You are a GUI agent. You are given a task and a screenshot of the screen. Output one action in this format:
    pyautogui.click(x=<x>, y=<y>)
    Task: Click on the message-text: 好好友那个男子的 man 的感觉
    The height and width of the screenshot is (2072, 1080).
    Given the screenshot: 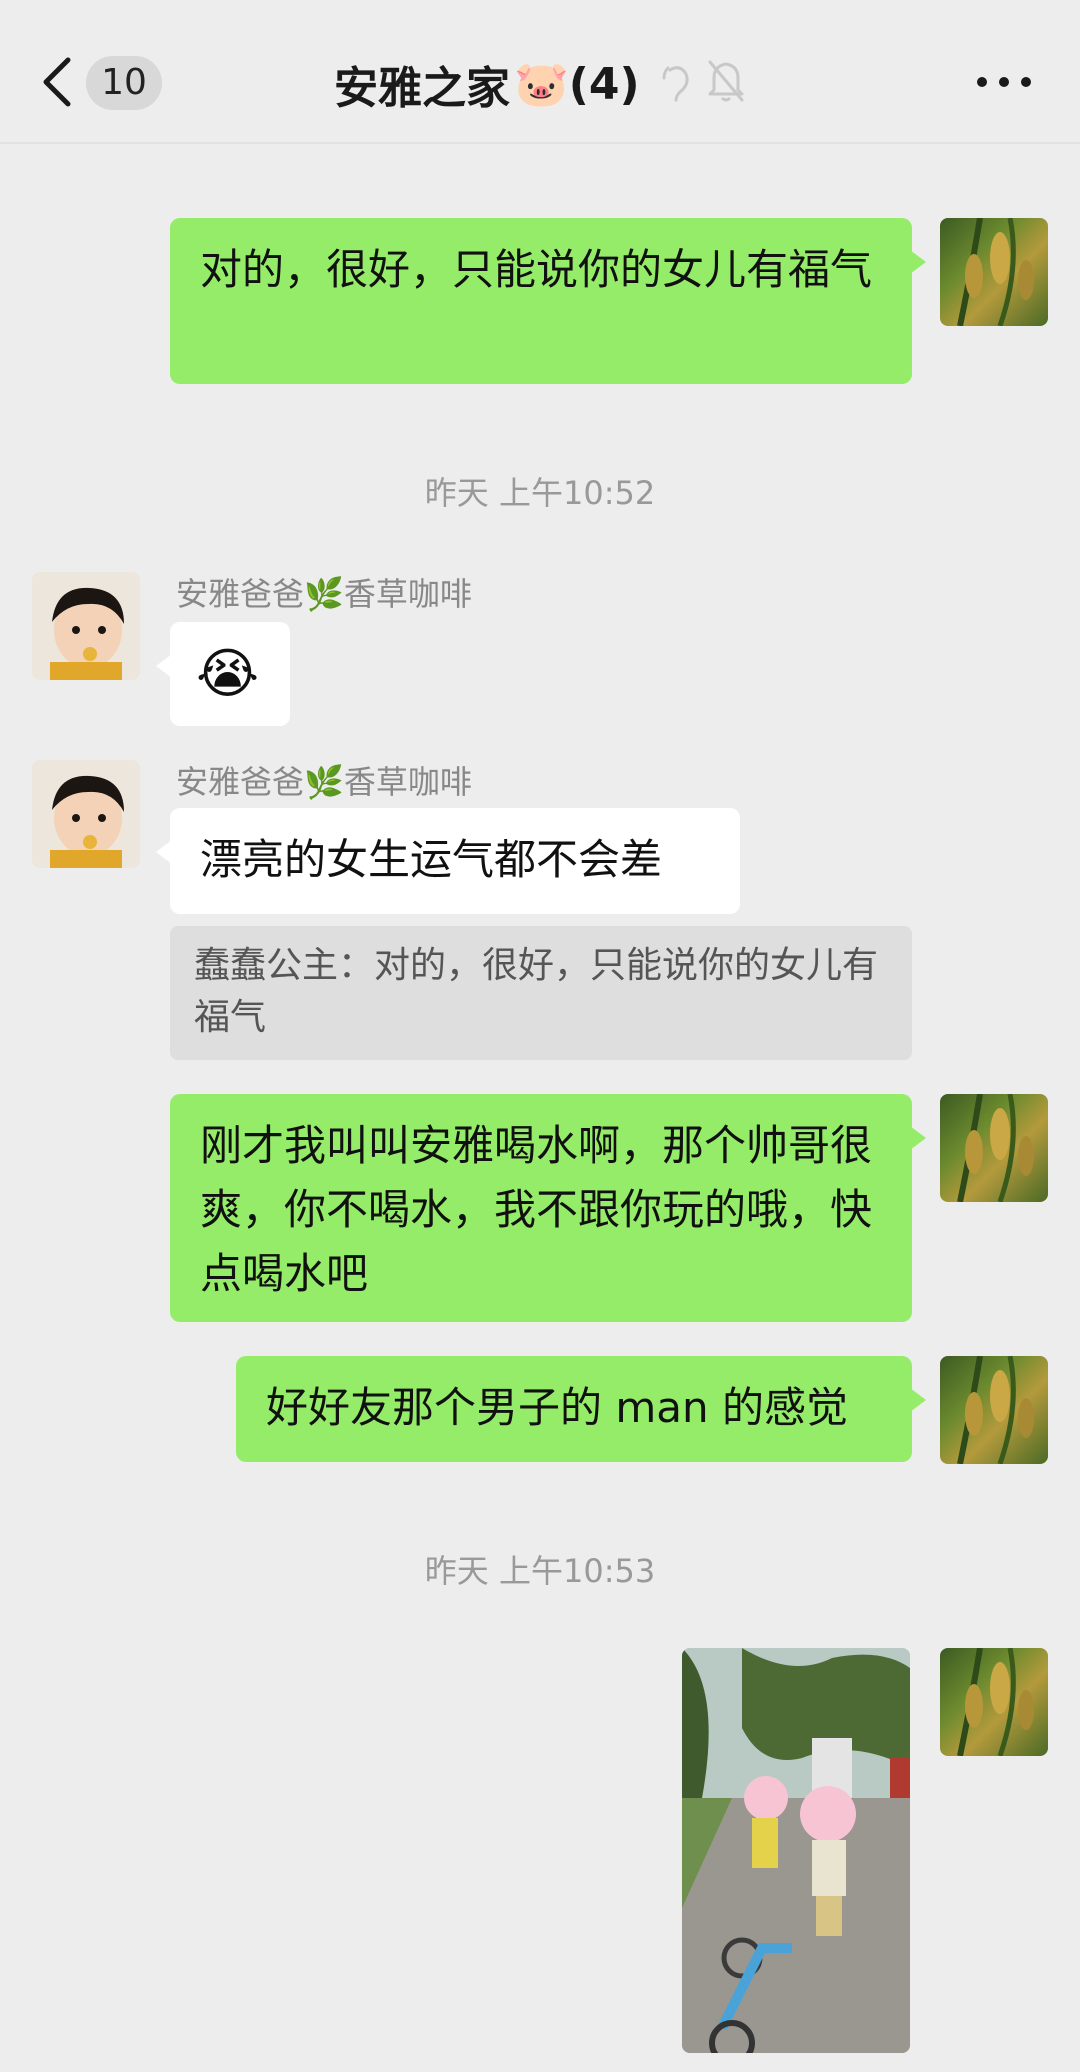 What is the action you would take?
    pyautogui.click(x=557, y=1407)
    